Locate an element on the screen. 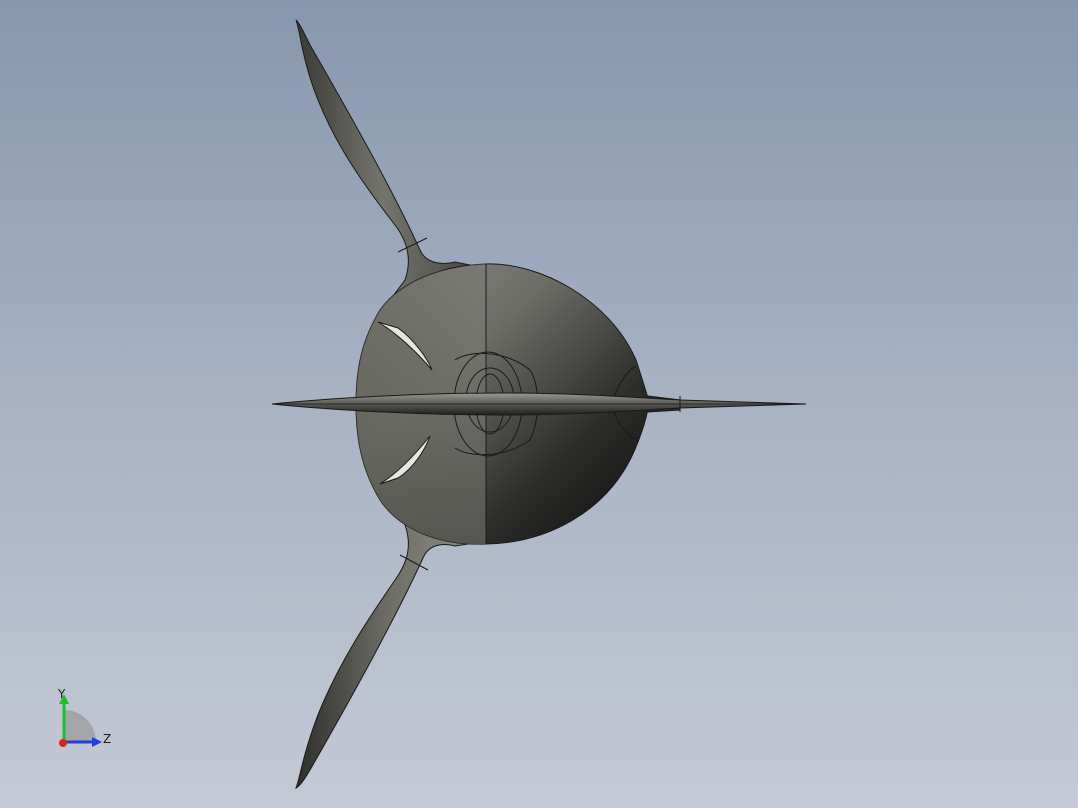 The width and height of the screenshot is (1078, 808). y-axis-label: Y is located at coordinates (62, 694).